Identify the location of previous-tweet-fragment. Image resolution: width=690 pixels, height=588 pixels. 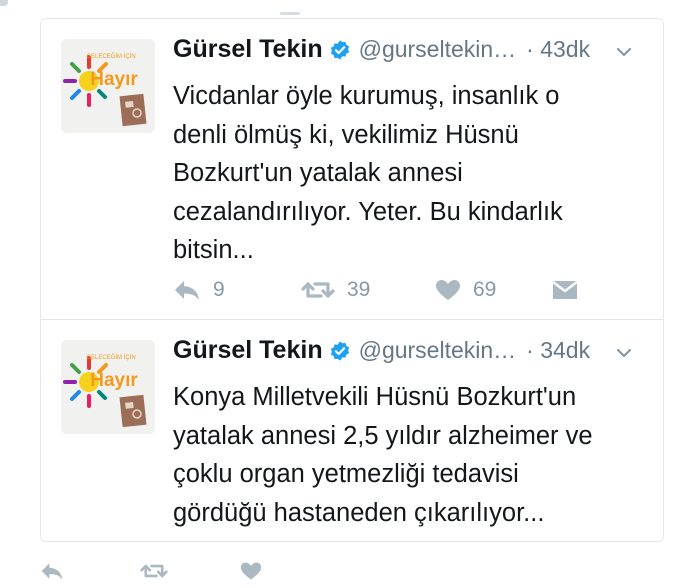
(345, 9).